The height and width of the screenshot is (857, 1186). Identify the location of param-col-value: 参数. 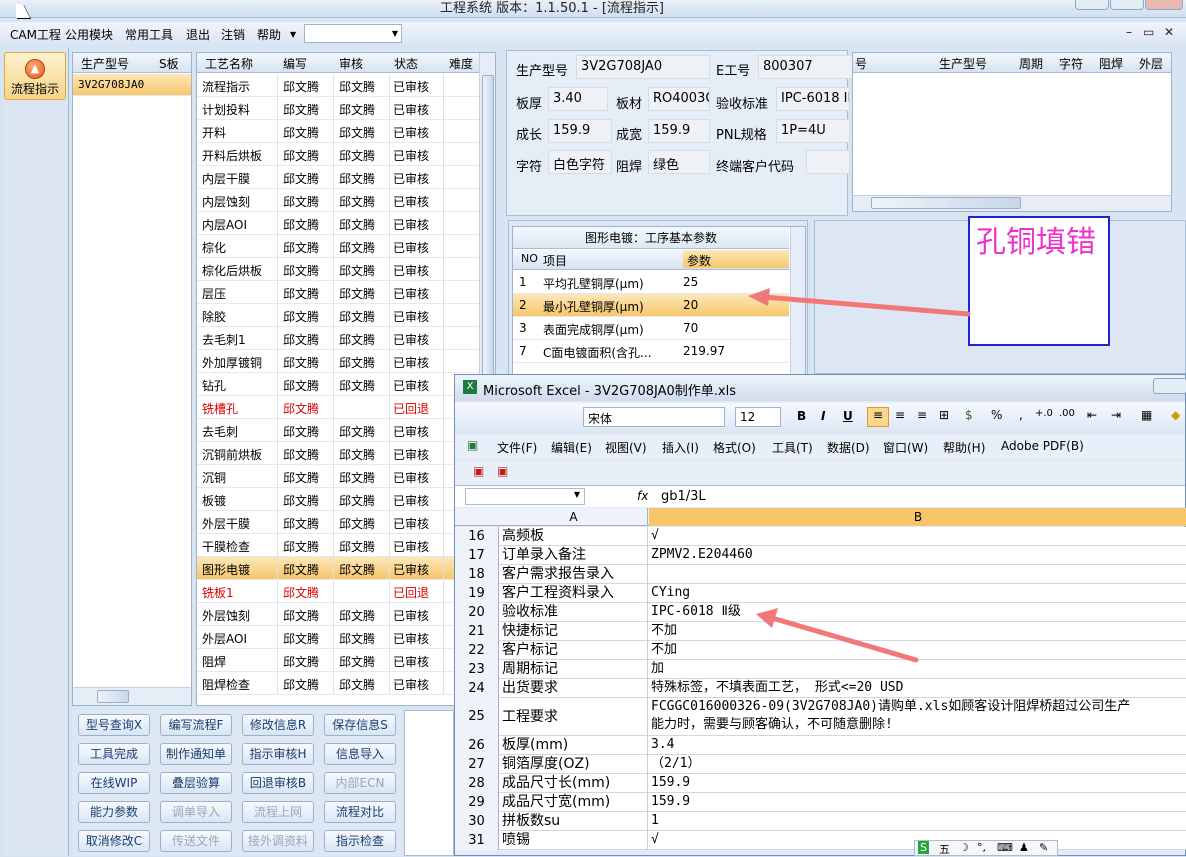
(736, 259).